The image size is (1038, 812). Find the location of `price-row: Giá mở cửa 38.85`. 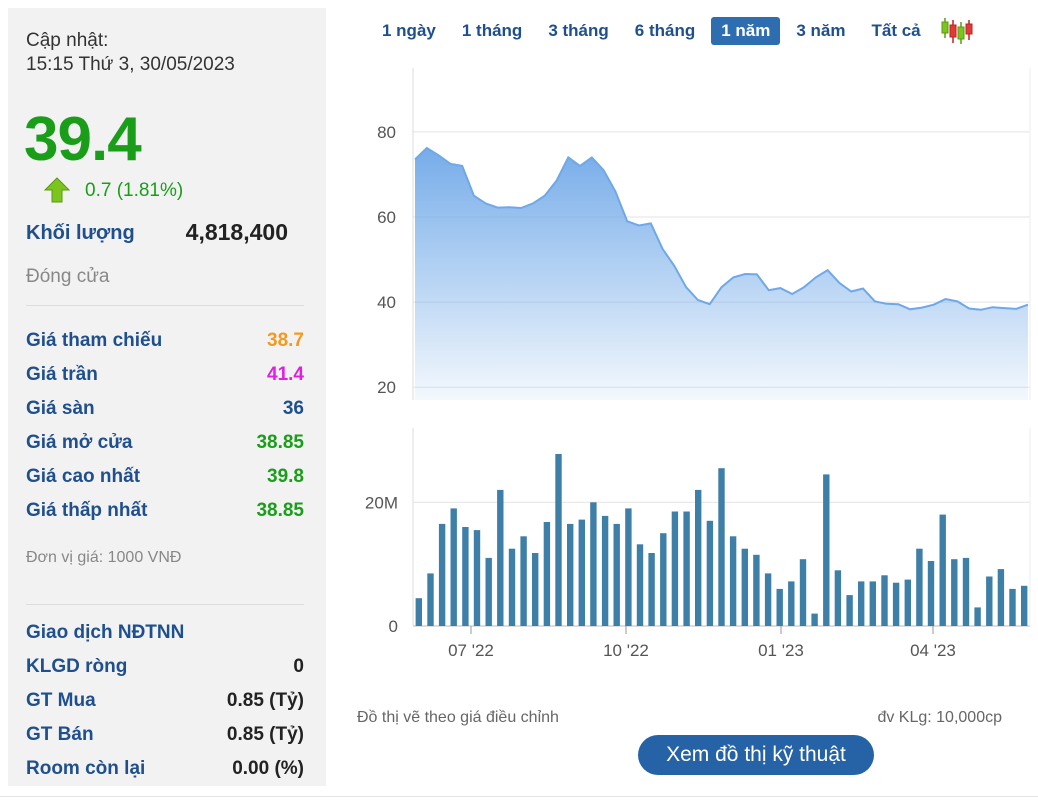

price-row: Giá mở cửa 38.85 is located at coordinates (165, 445).